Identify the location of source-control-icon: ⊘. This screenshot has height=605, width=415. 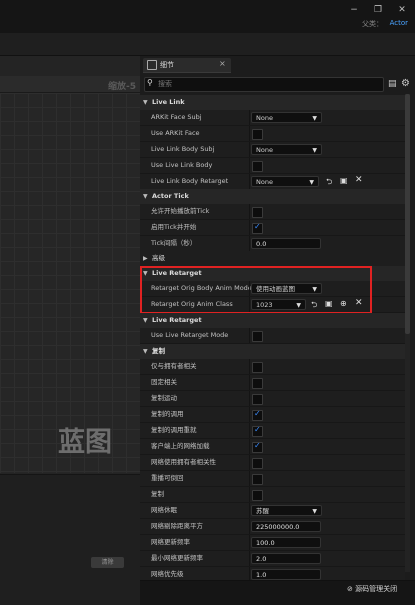
(351, 589).